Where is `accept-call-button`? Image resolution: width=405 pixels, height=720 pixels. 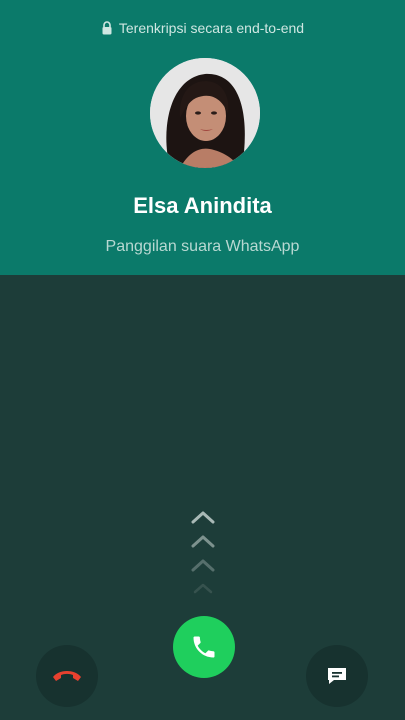
accept-call-button is located at coordinates (204, 647).